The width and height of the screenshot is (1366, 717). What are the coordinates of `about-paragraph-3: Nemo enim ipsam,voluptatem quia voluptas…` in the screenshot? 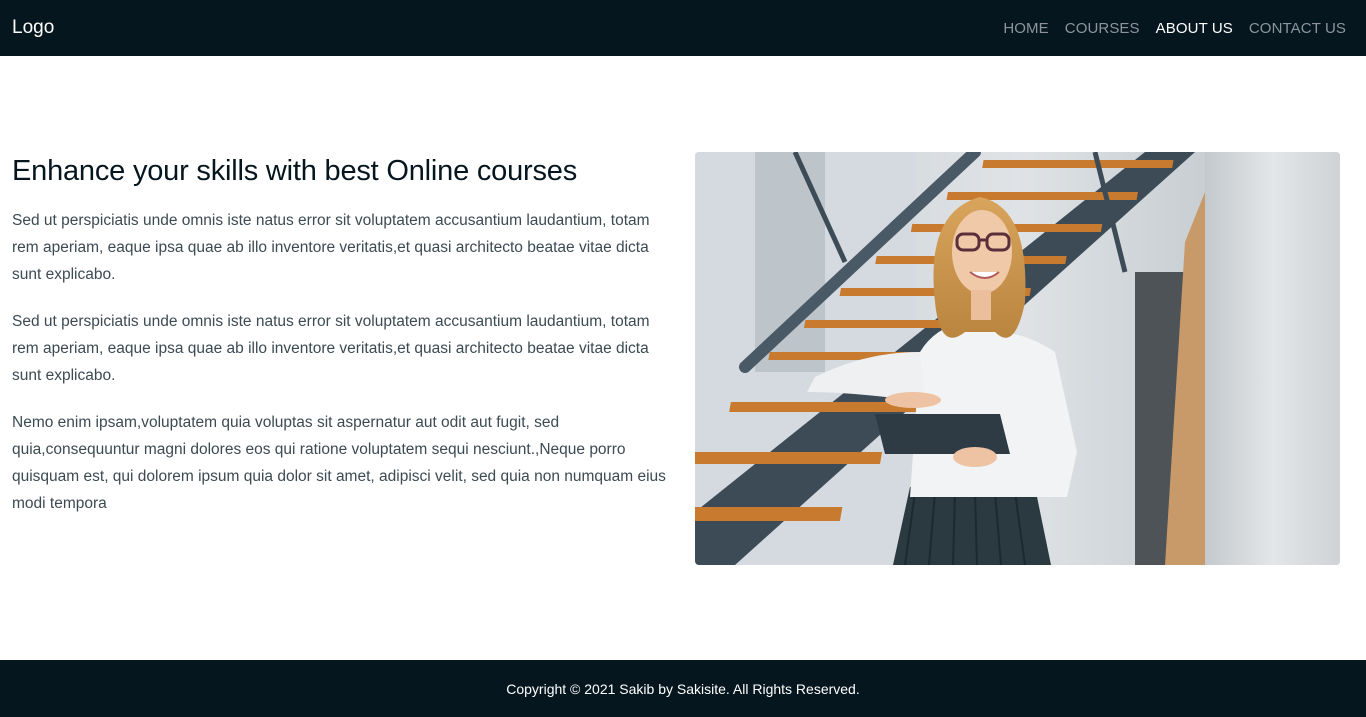 It's located at (339, 463).